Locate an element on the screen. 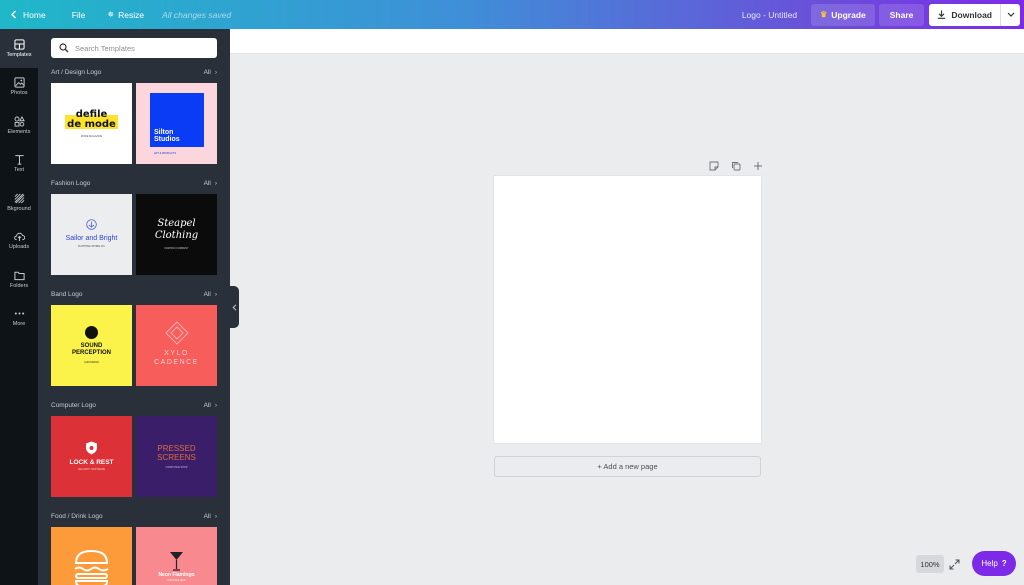 The height and width of the screenshot is (585, 1024). share-button: Share is located at coordinates (901, 14).